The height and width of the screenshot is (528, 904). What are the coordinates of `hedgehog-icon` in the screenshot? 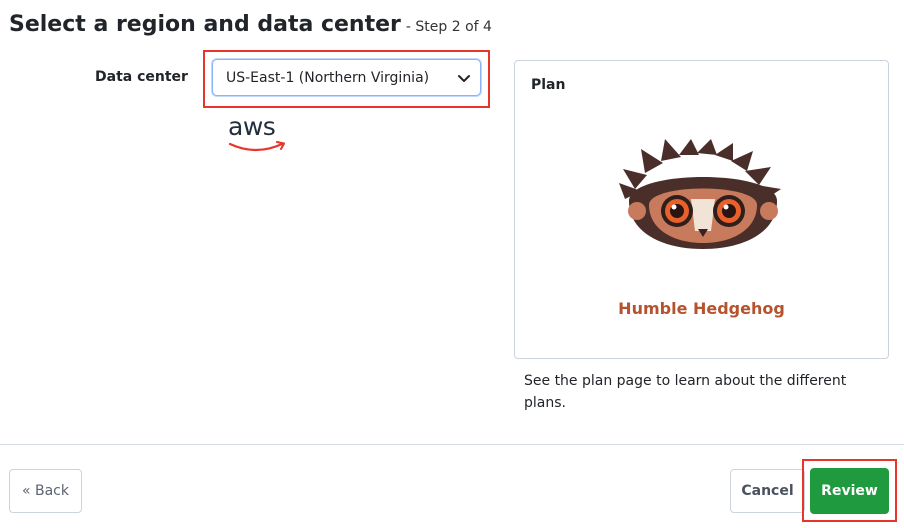 It's located at (700, 194).